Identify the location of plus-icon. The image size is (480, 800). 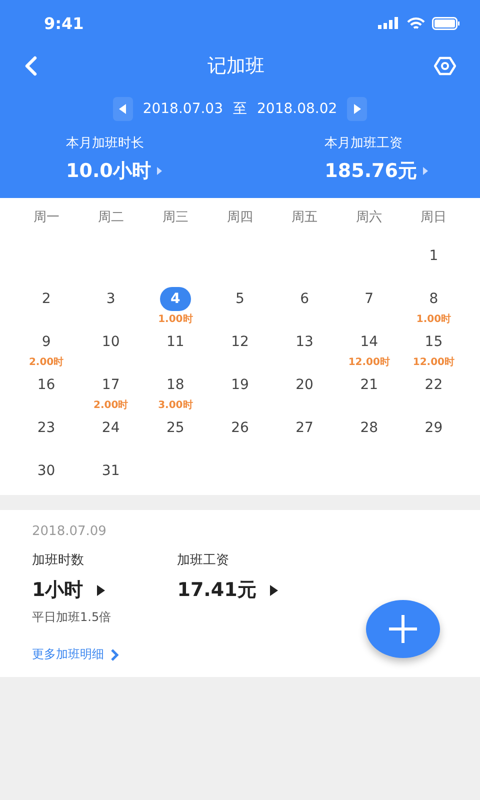
(403, 629).